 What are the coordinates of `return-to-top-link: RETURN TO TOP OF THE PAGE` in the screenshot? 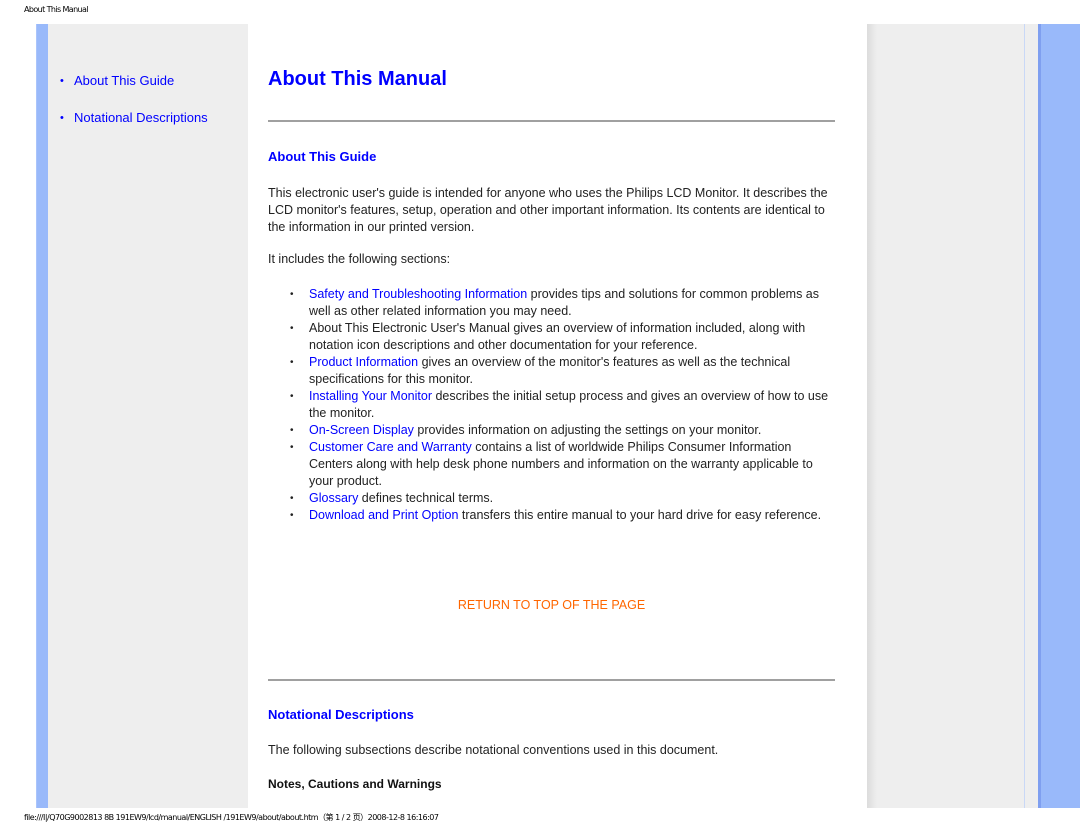 It's located at (551, 605).